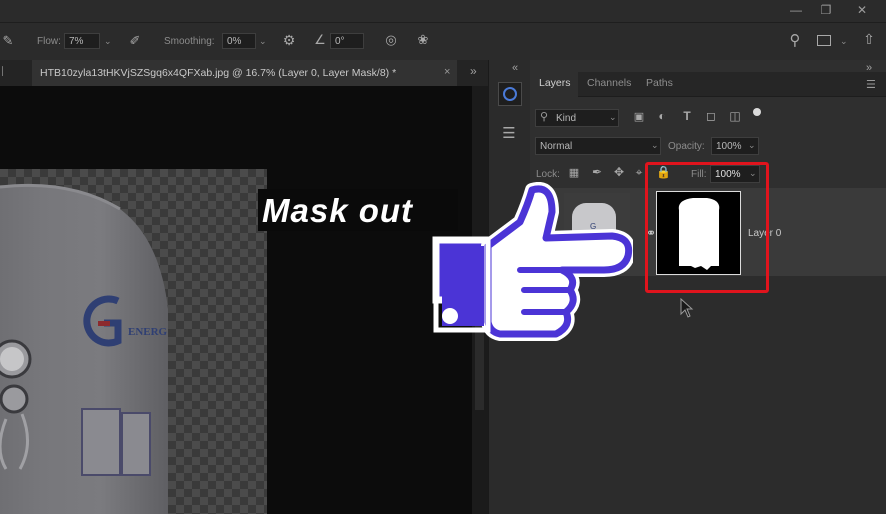  I want to click on lock-artboard-icon: ⌖, so click(639, 172).